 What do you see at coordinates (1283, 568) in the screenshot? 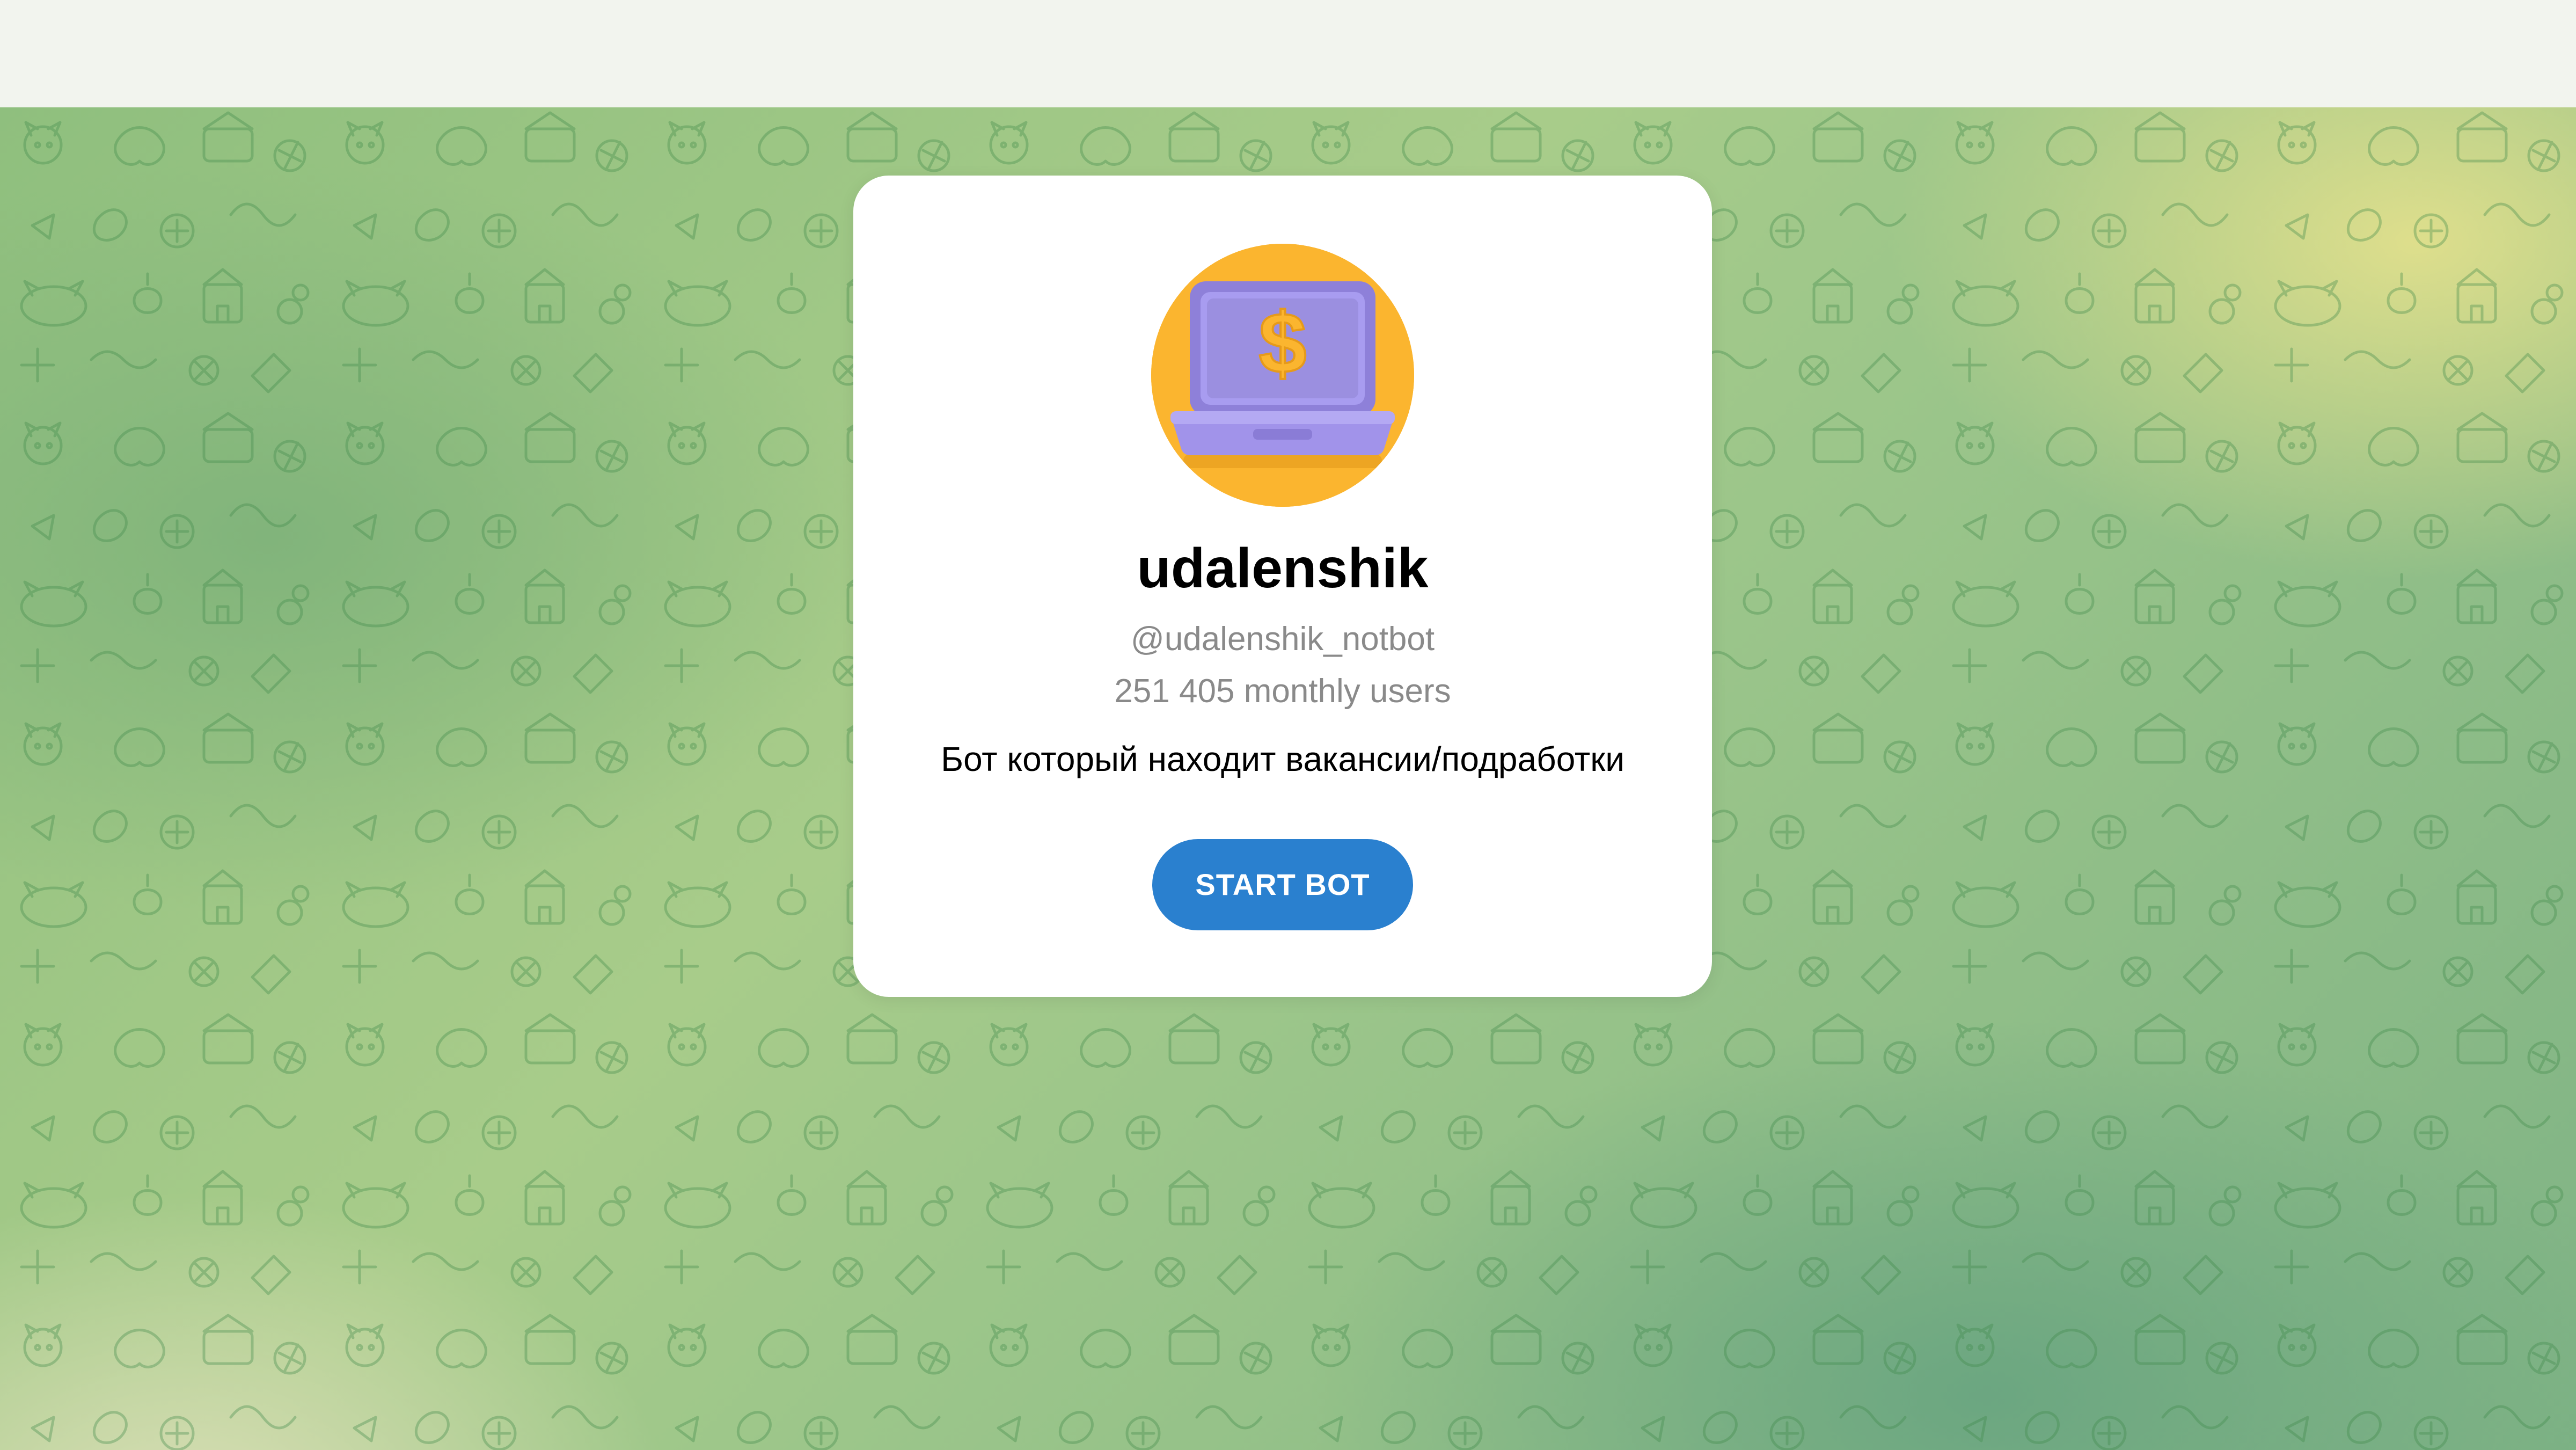
I see `bot-name: udalenshik` at bounding box center [1283, 568].